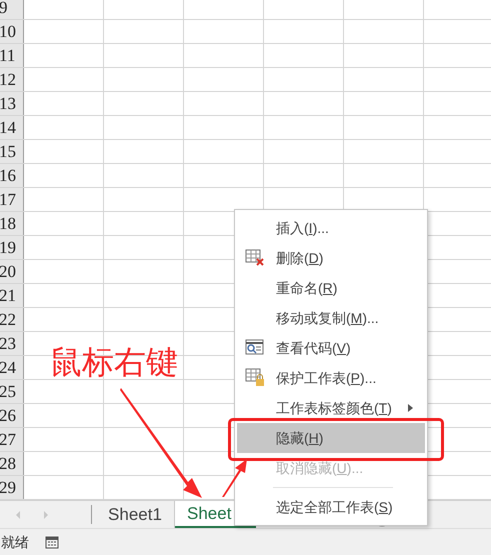  What do you see at coordinates (255, 348) in the screenshot?
I see `view-code-icon` at bounding box center [255, 348].